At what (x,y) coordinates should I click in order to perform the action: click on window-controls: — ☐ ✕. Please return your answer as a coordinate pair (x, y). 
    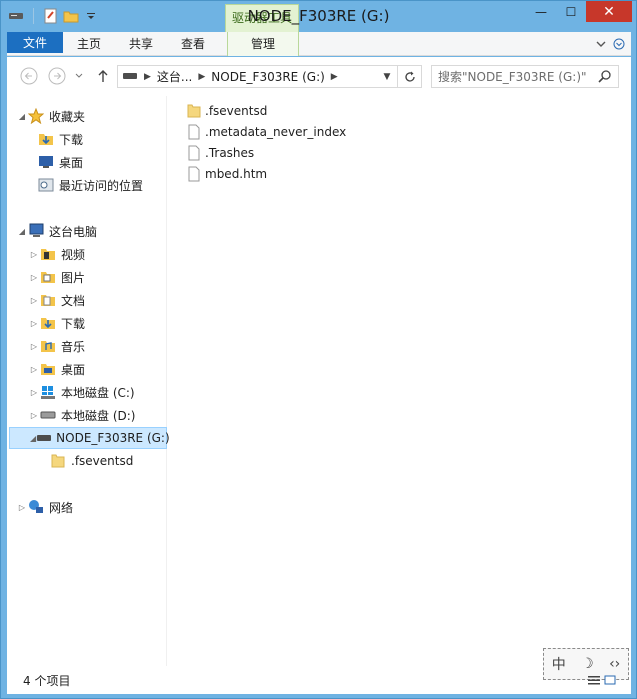
    Looking at the image, I should click on (579, 11).